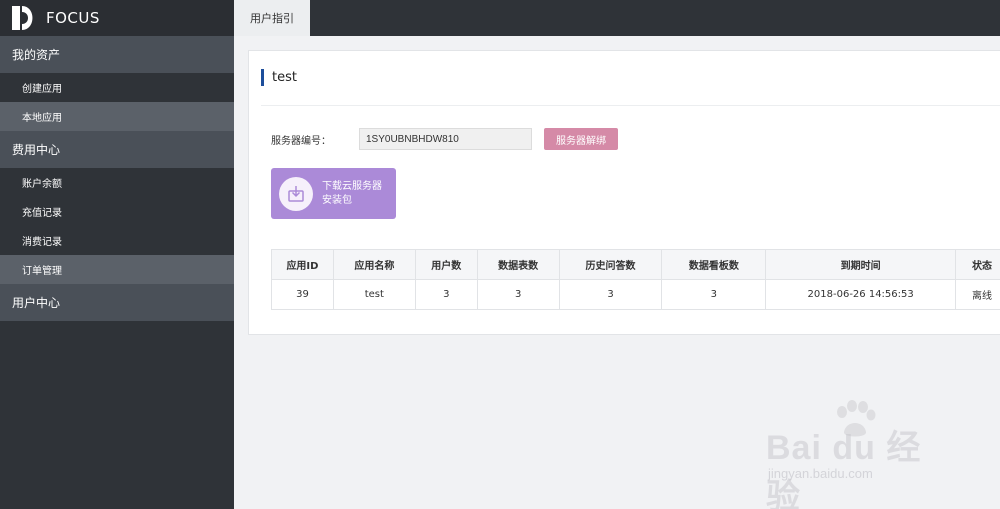  What do you see at coordinates (301, 141) in the screenshot?
I see `server-id-label: 服务器编号：` at bounding box center [301, 141].